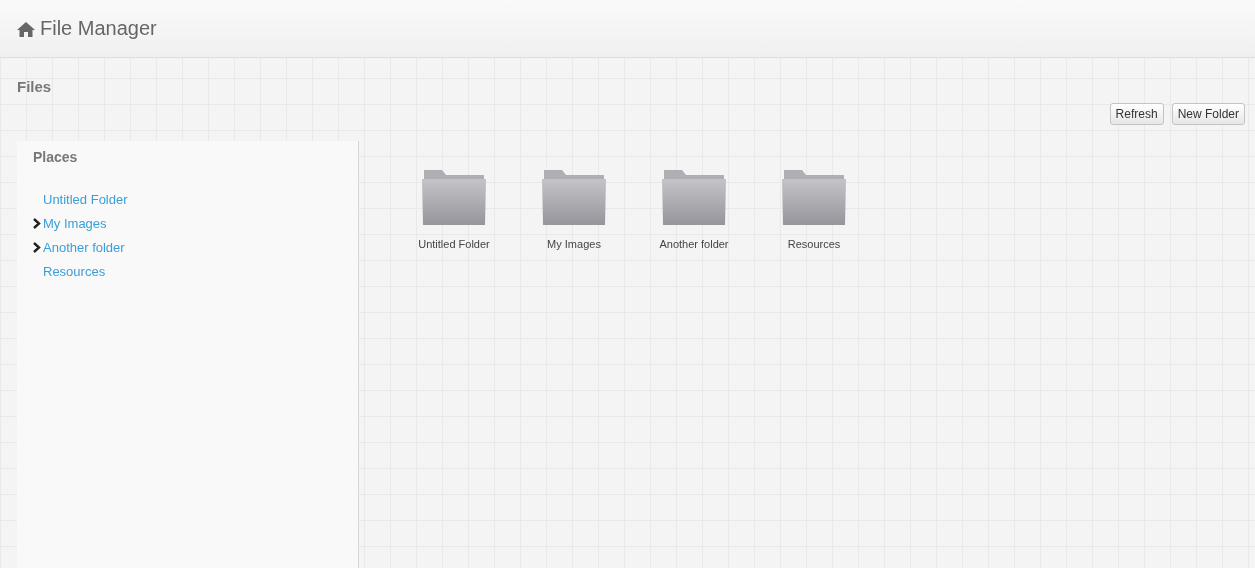 The width and height of the screenshot is (1255, 568). I want to click on panel-title: Places, so click(56, 157).